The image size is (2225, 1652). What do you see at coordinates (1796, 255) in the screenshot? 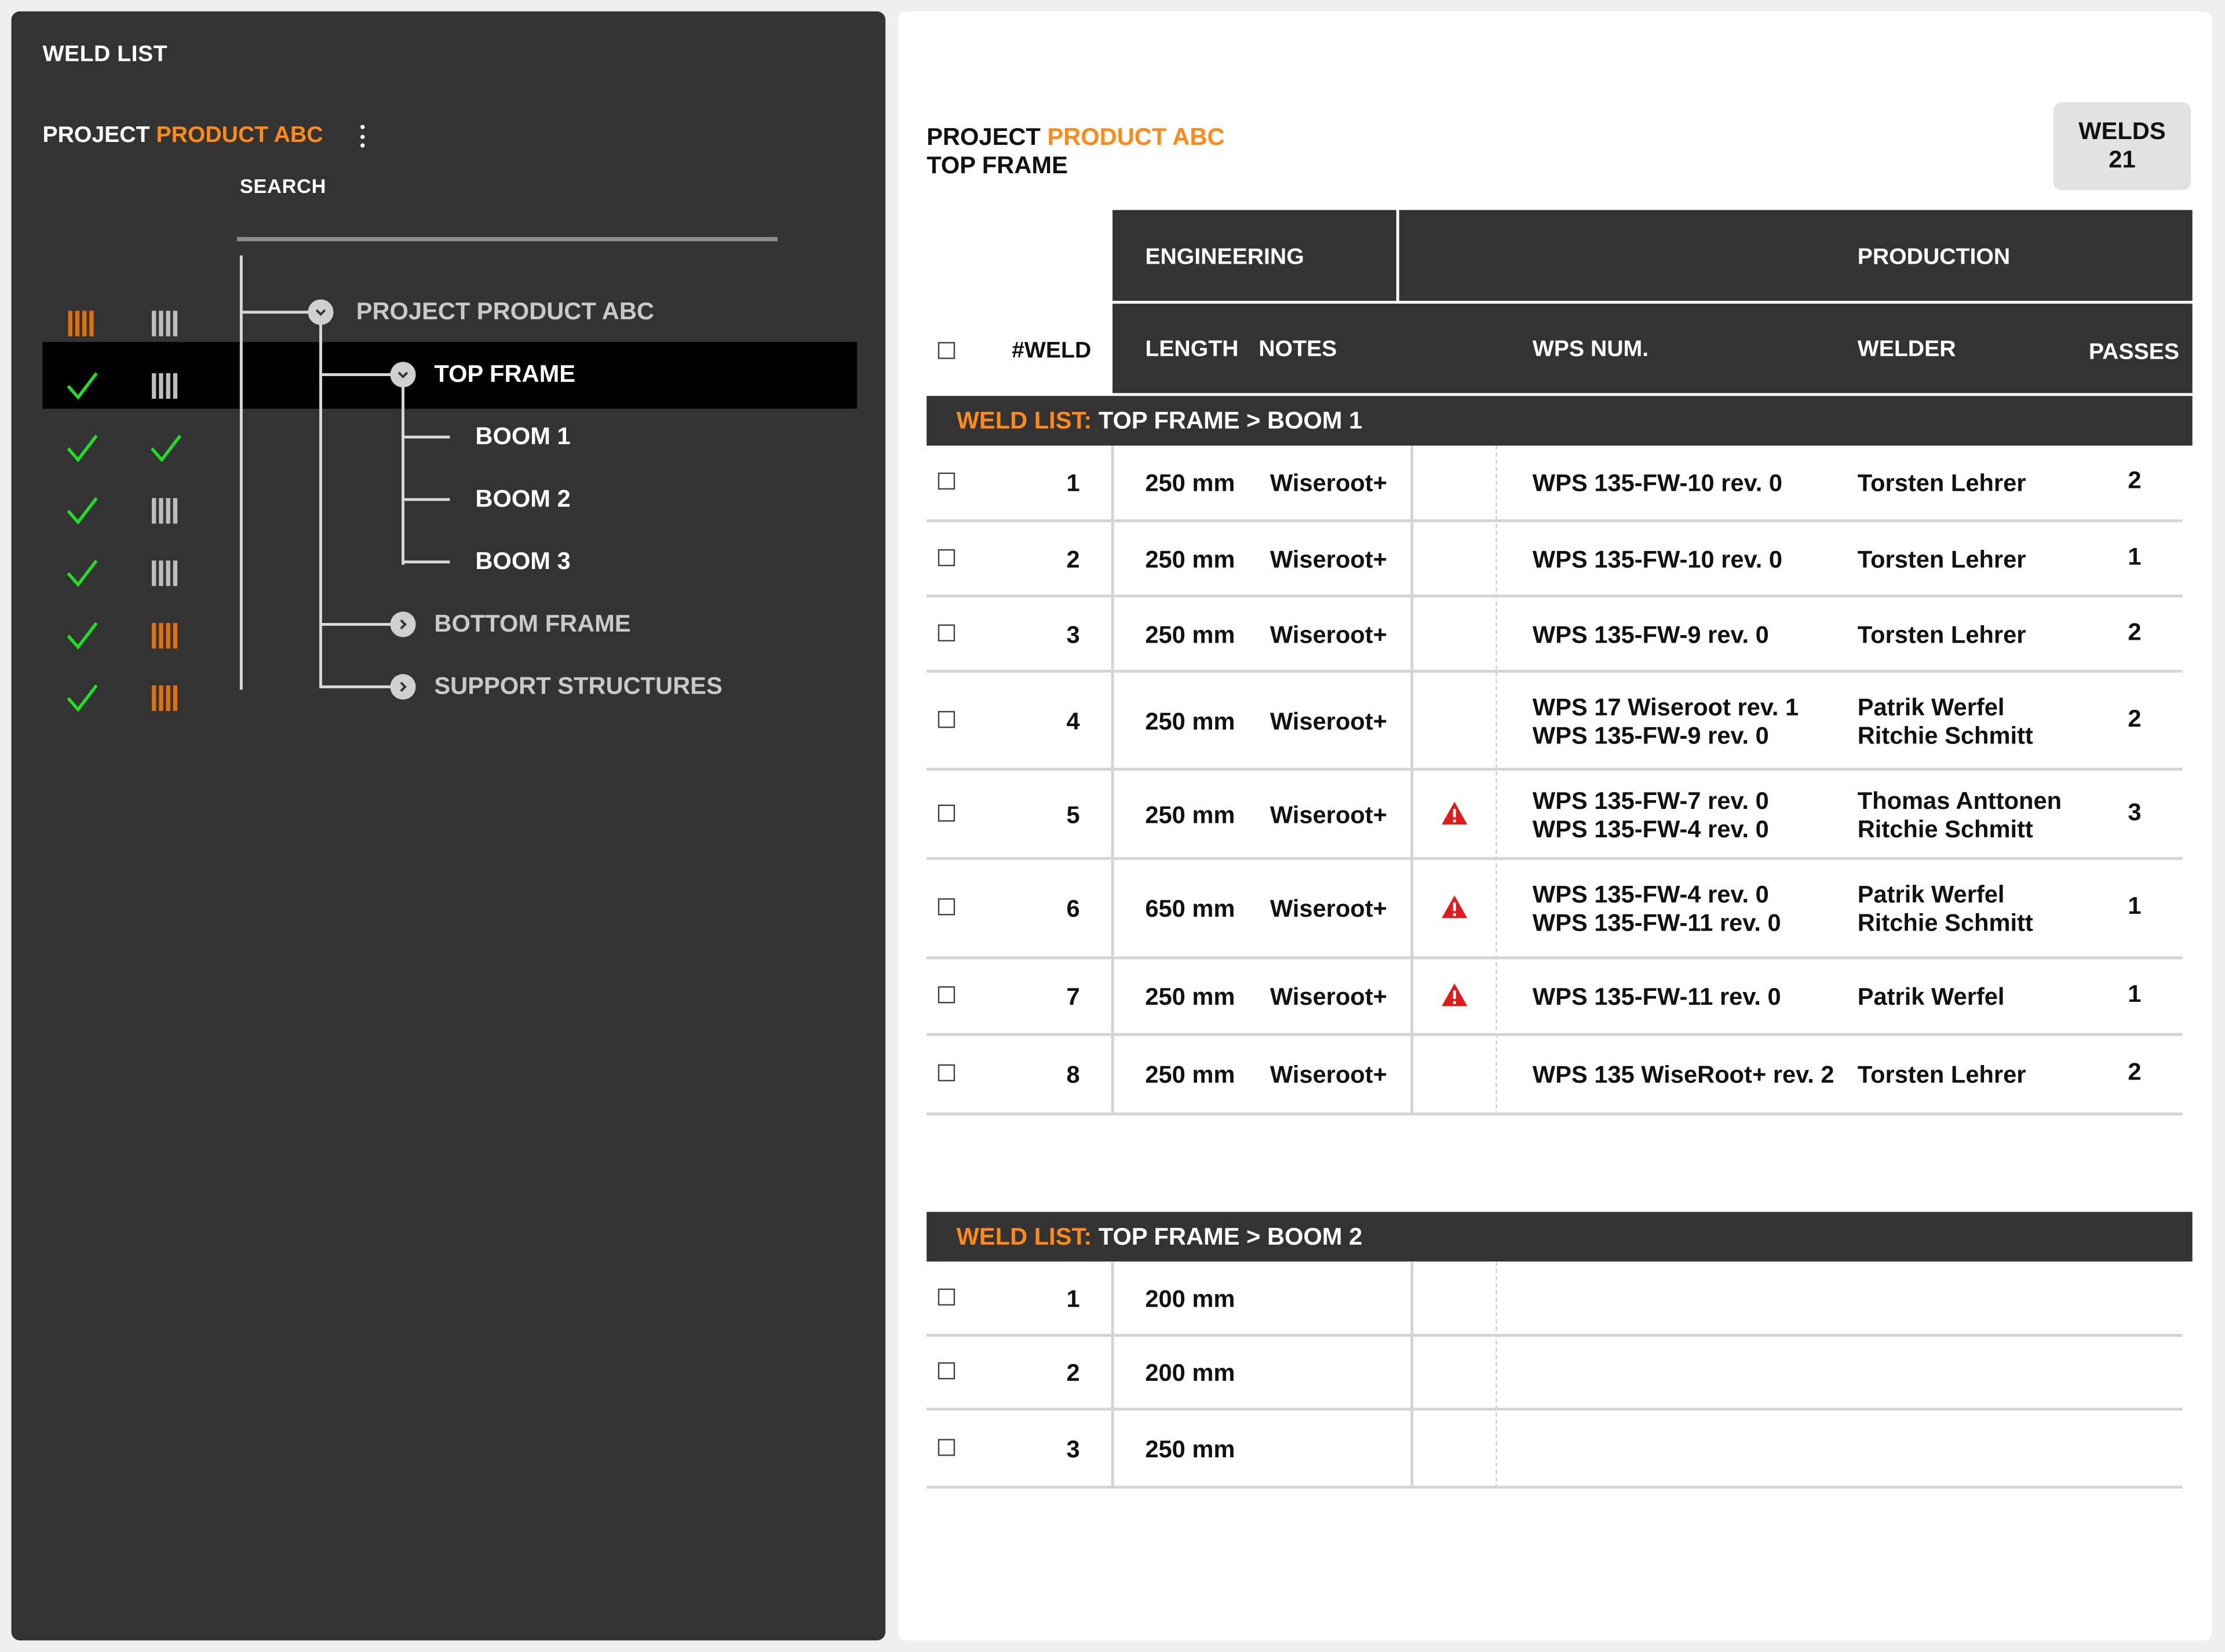
I see `production-header` at bounding box center [1796, 255].